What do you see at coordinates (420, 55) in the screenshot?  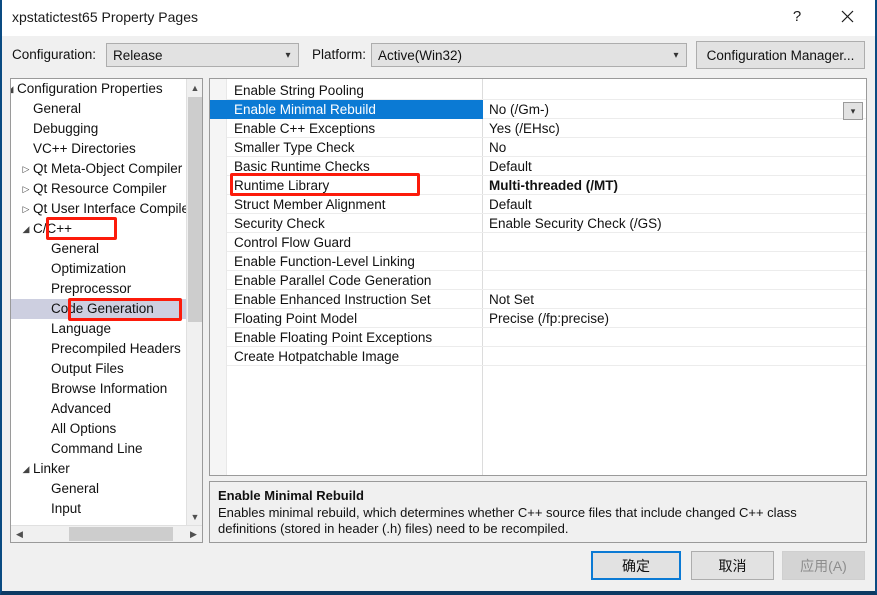 I see `platform-select-value: Active(Win32)` at bounding box center [420, 55].